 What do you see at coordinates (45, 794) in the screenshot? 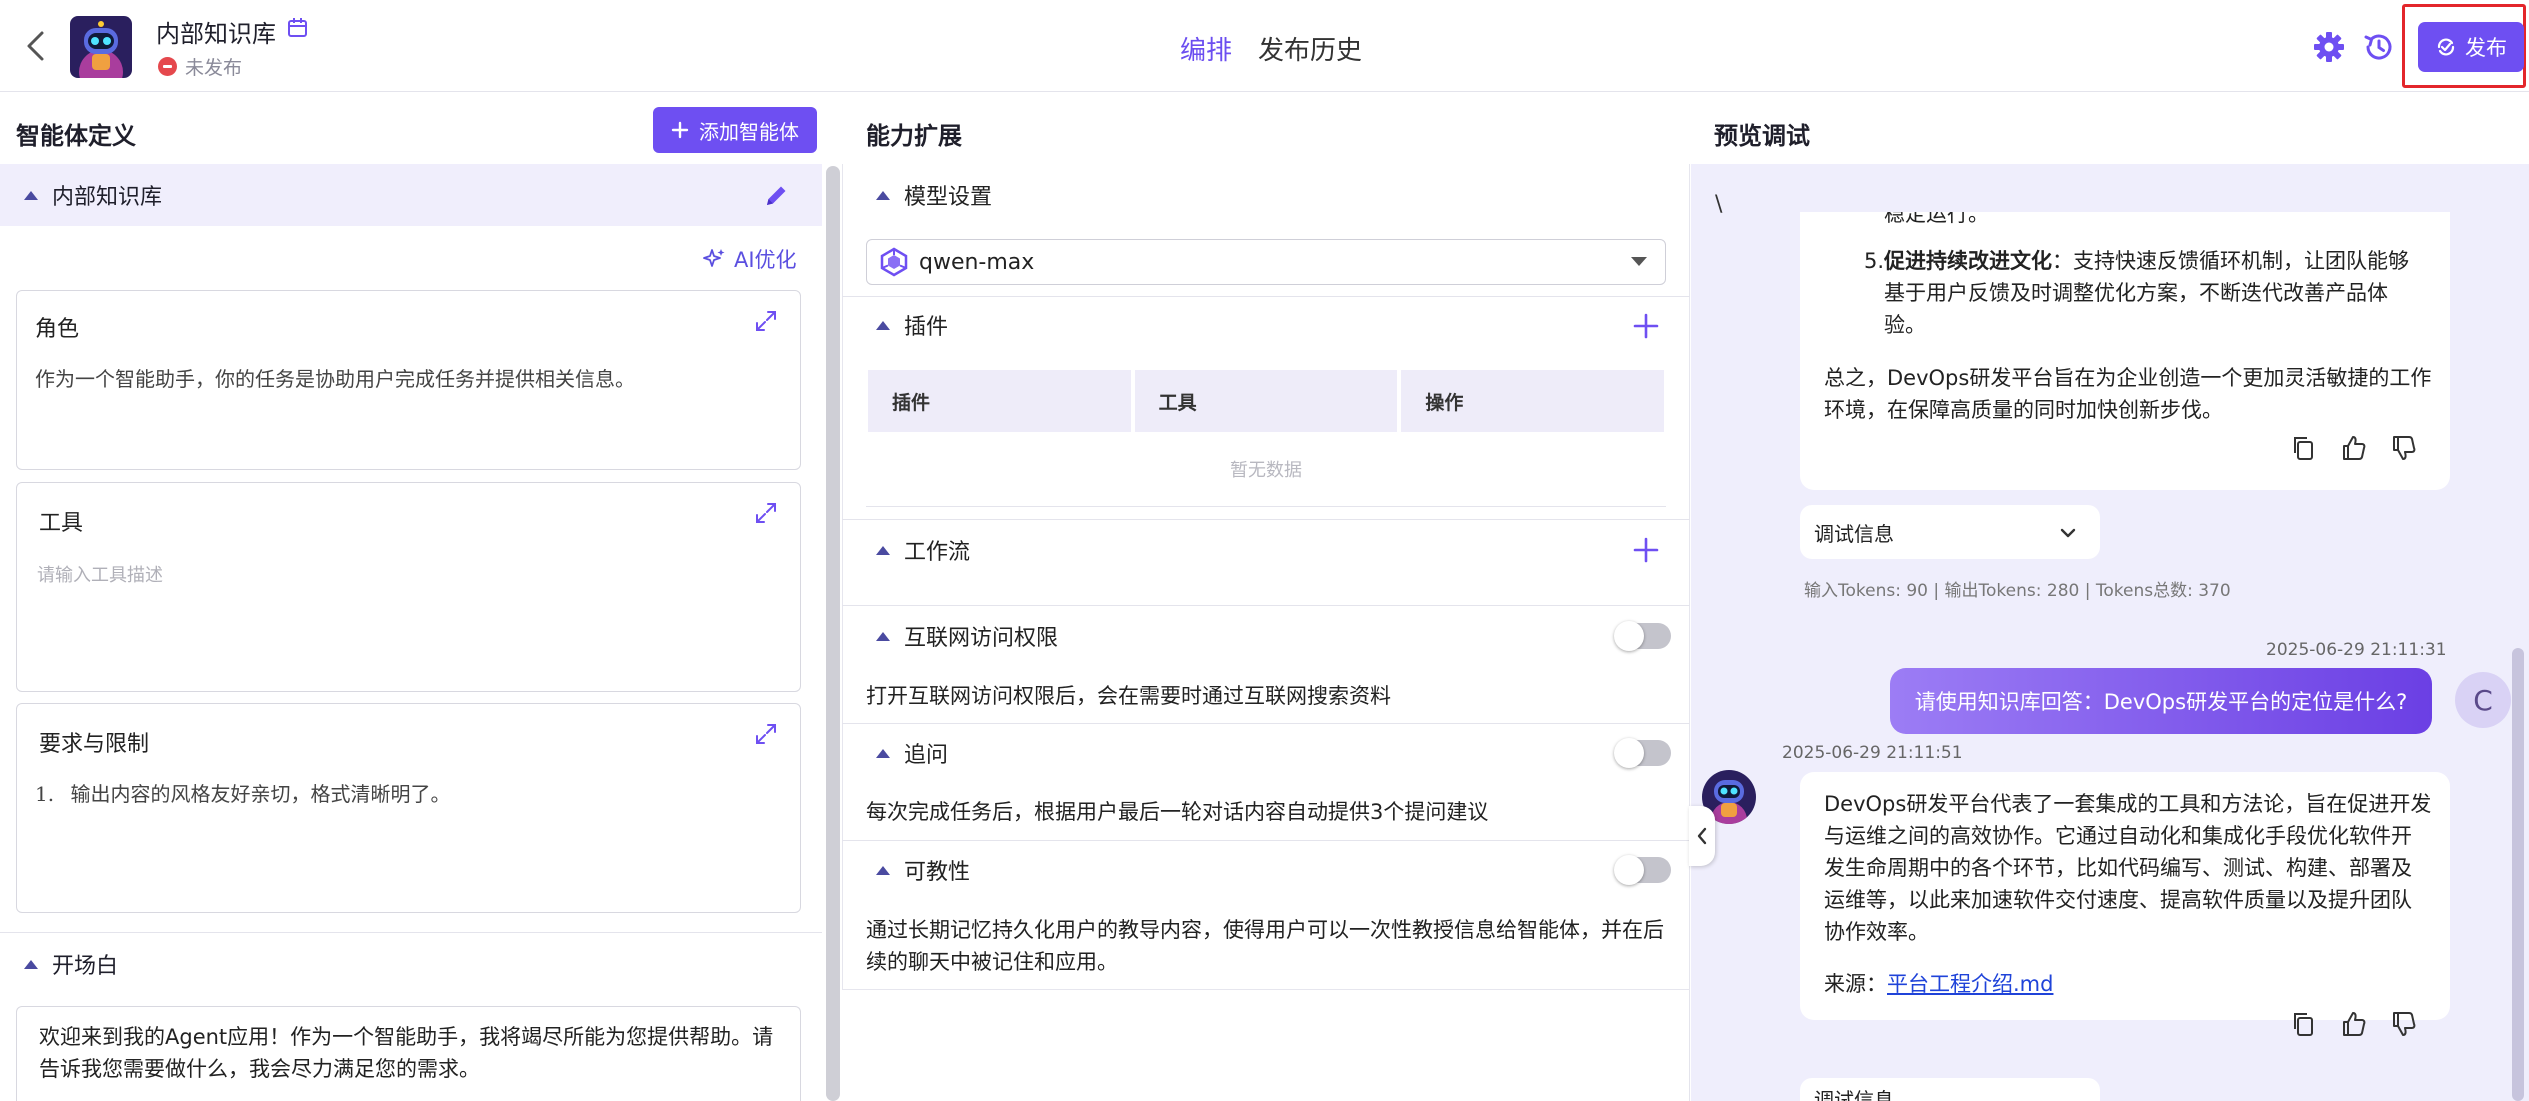
I see `requirement-number: 1.` at bounding box center [45, 794].